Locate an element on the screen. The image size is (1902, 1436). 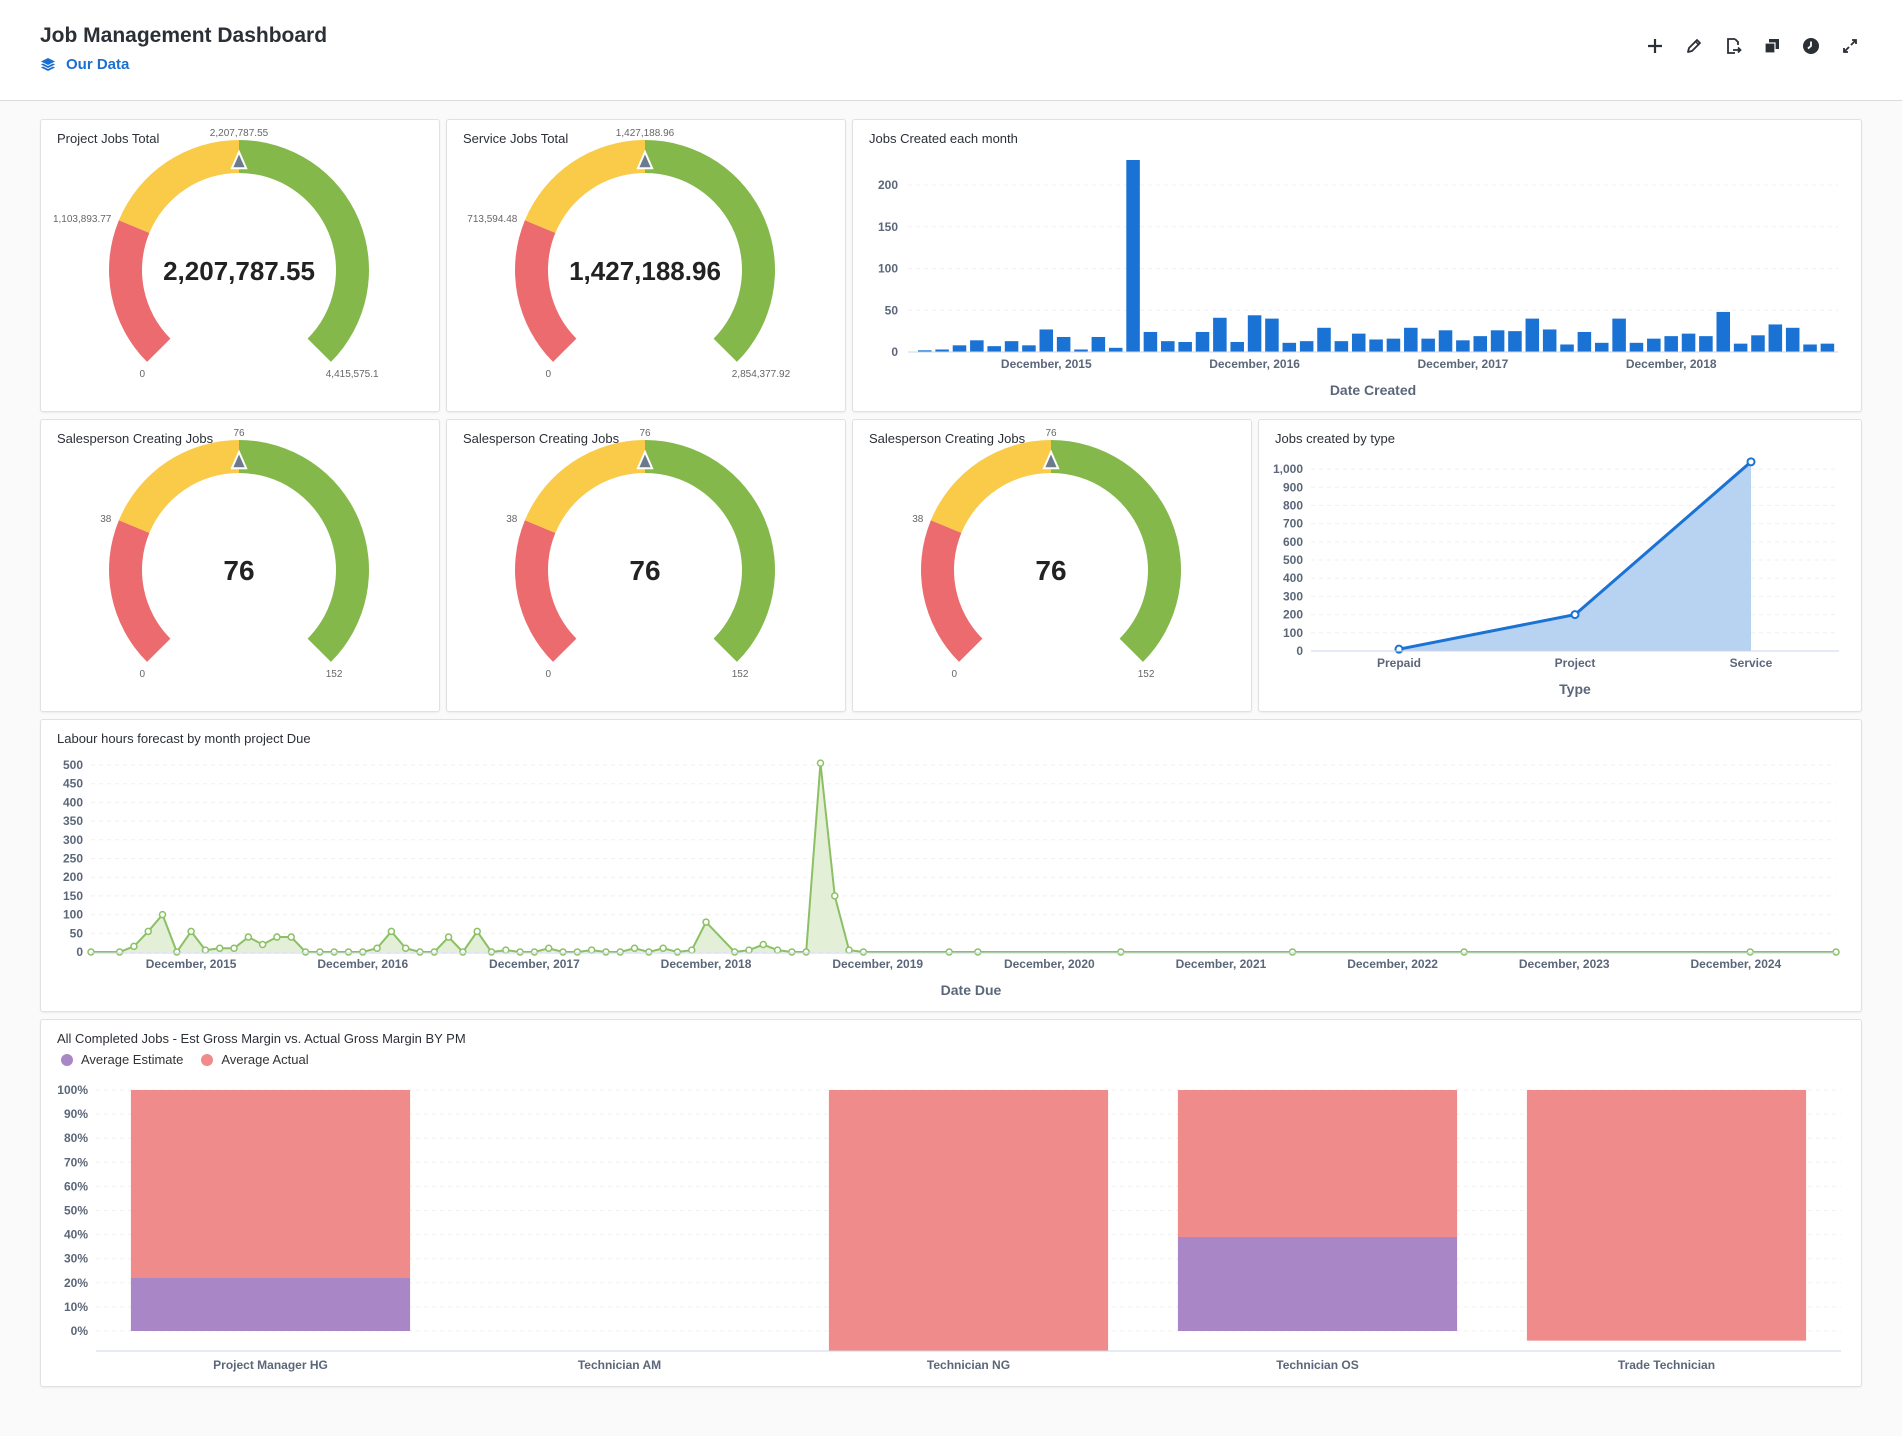
y-tick-label: 700 is located at coordinates (1293, 524).